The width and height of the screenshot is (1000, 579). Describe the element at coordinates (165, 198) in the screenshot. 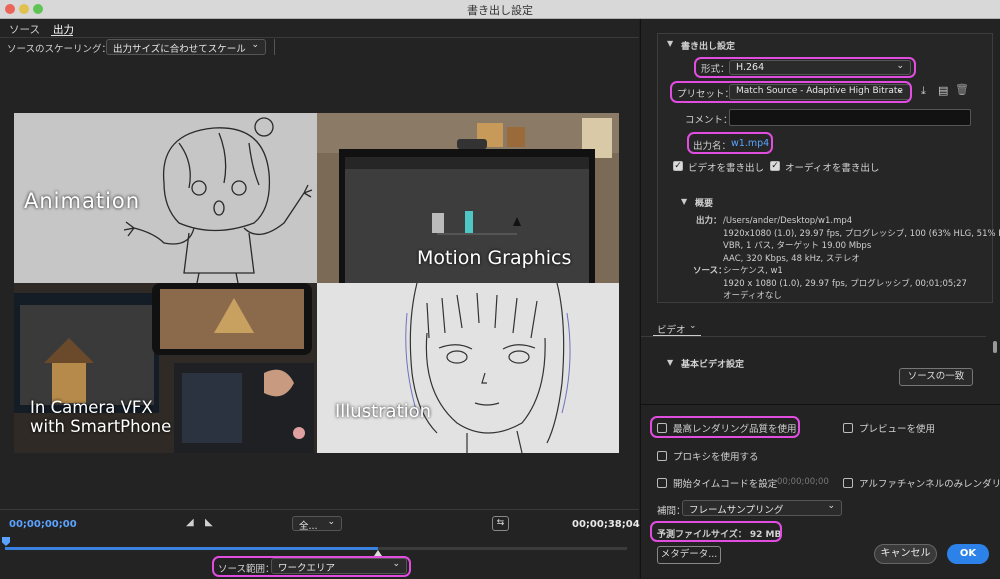

I see `tile-animation: Animation` at that location.